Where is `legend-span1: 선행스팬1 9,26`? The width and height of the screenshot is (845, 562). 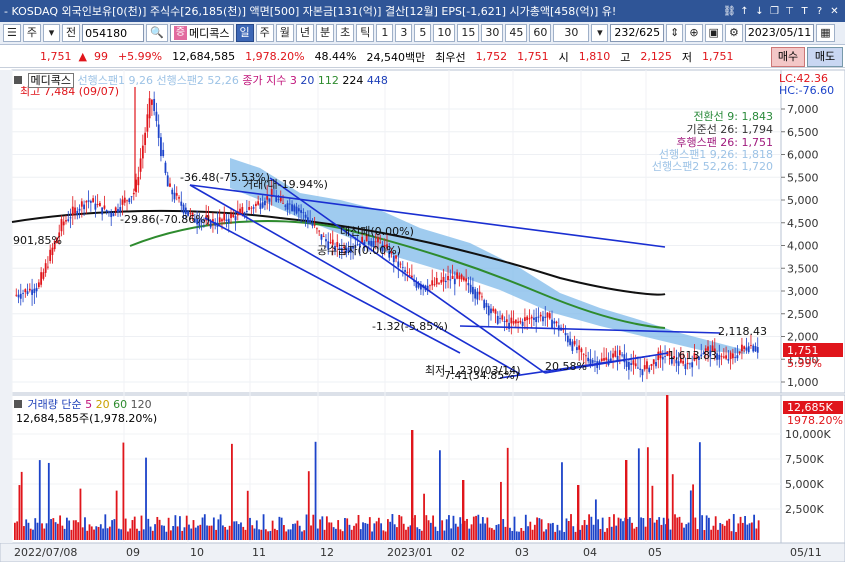 legend-span1: 선행스팬1 9,26 is located at coordinates (114, 80).